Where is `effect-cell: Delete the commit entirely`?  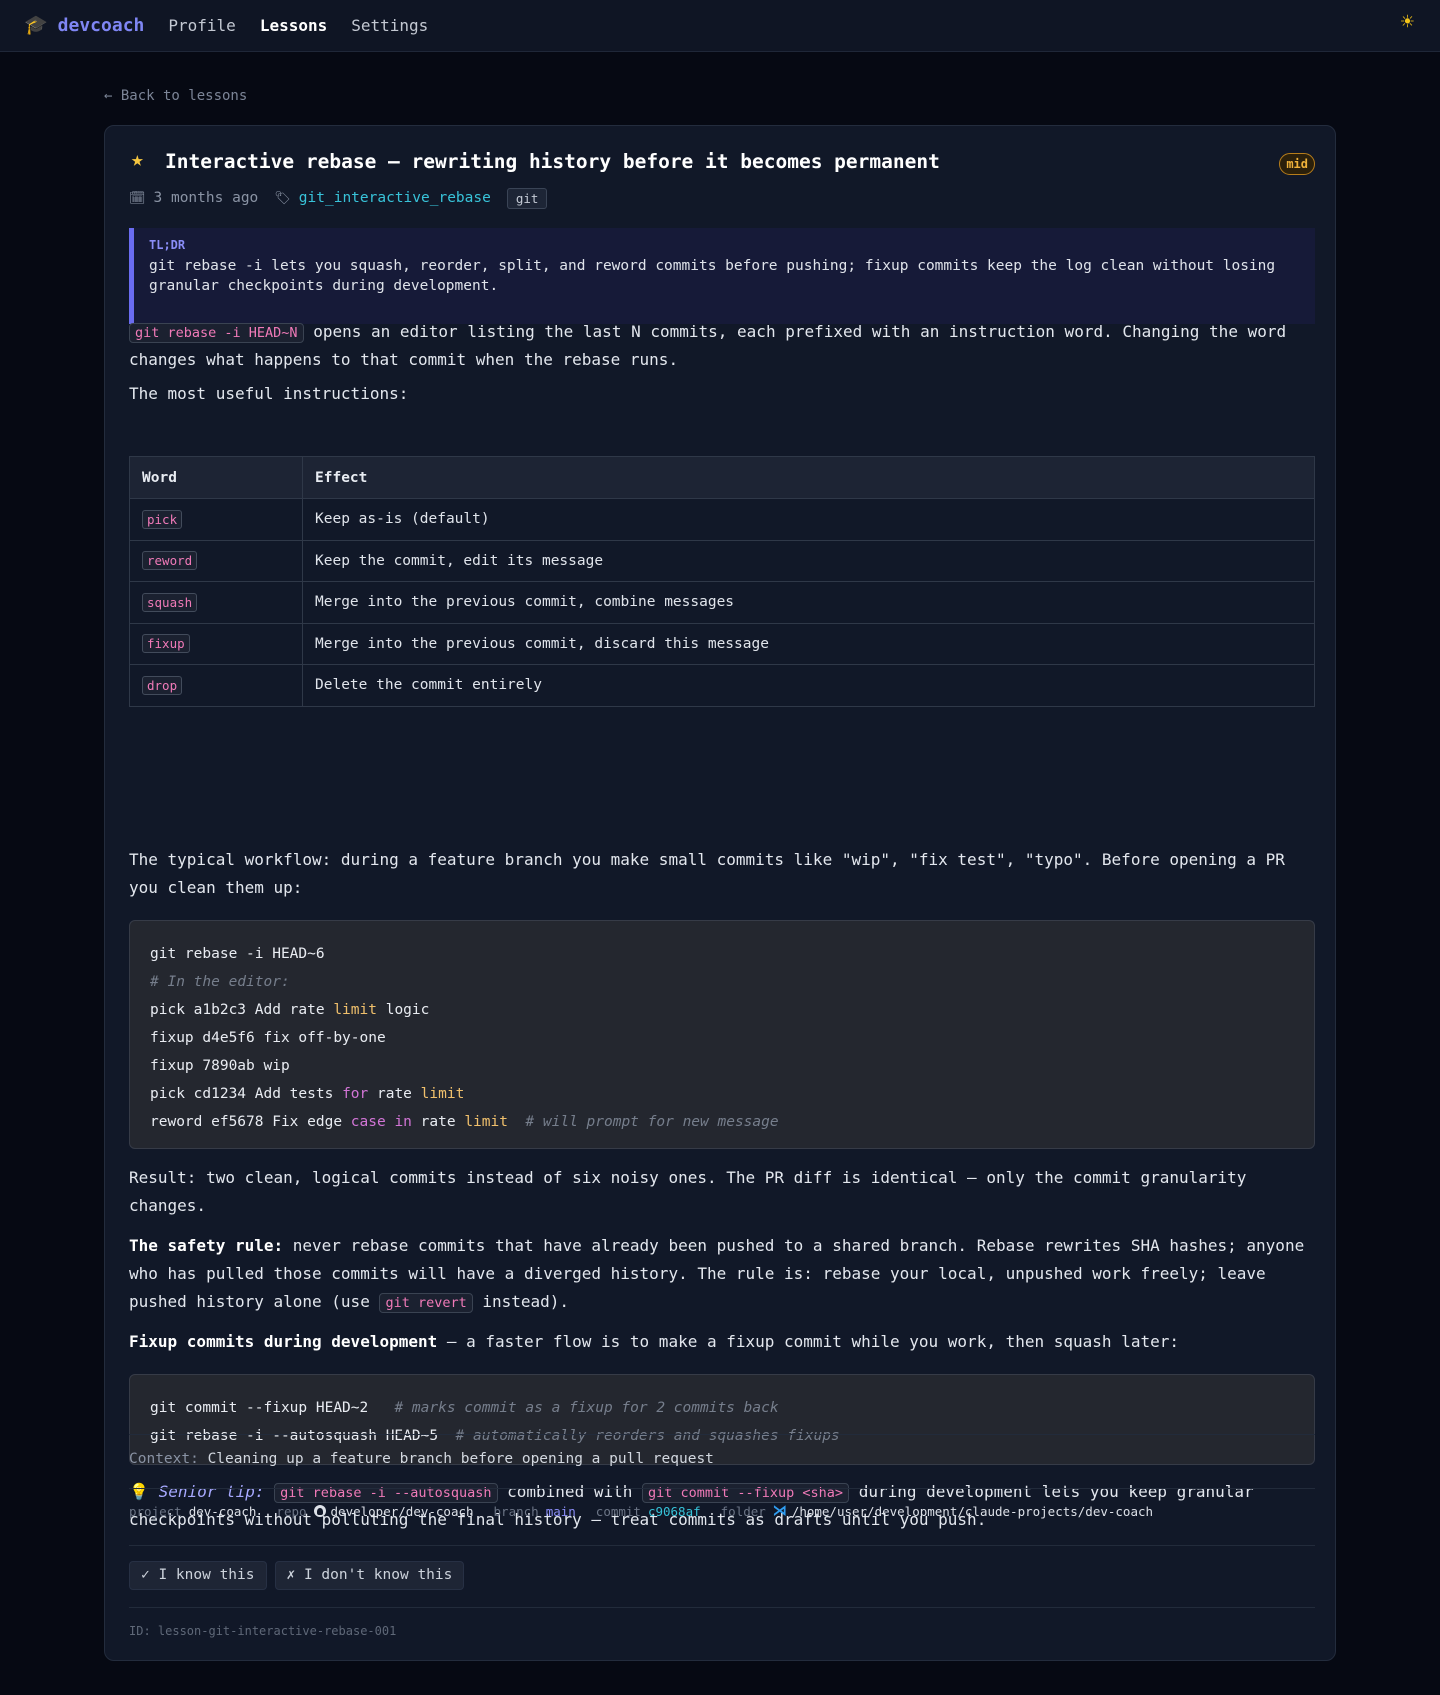 effect-cell: Delete the commit entirely is located at coordinates (808, 685).